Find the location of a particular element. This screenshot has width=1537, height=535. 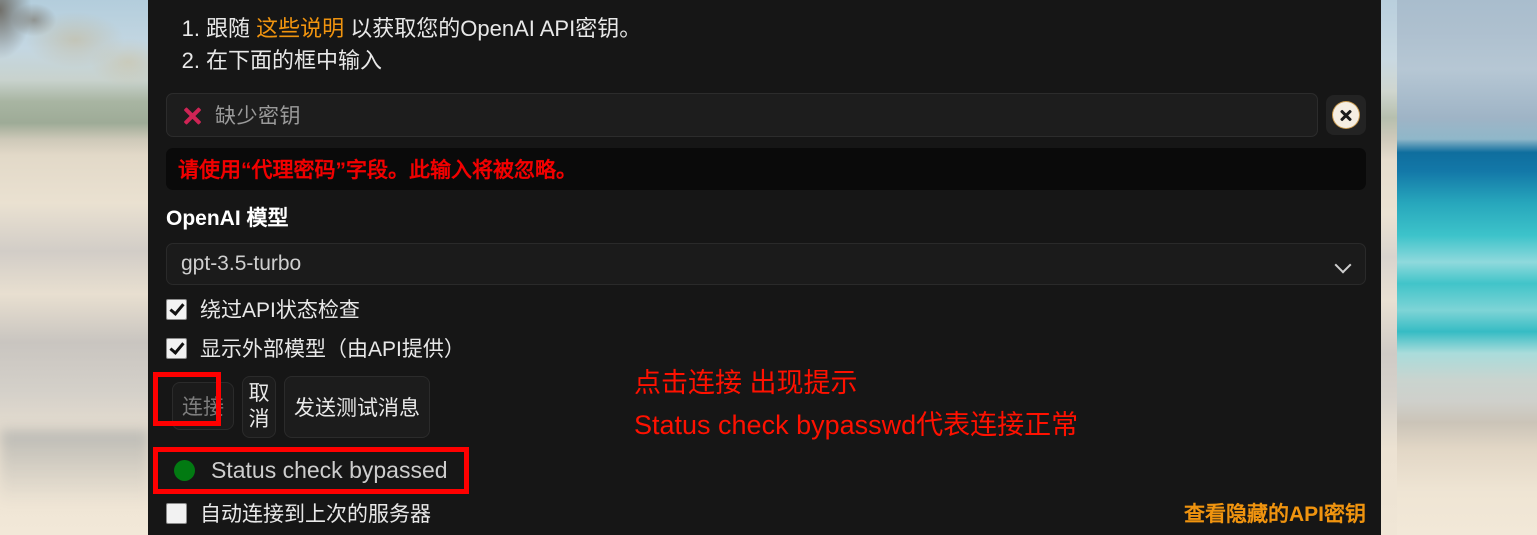

checkbox-show-external-models is located at coordinates (176, 348).